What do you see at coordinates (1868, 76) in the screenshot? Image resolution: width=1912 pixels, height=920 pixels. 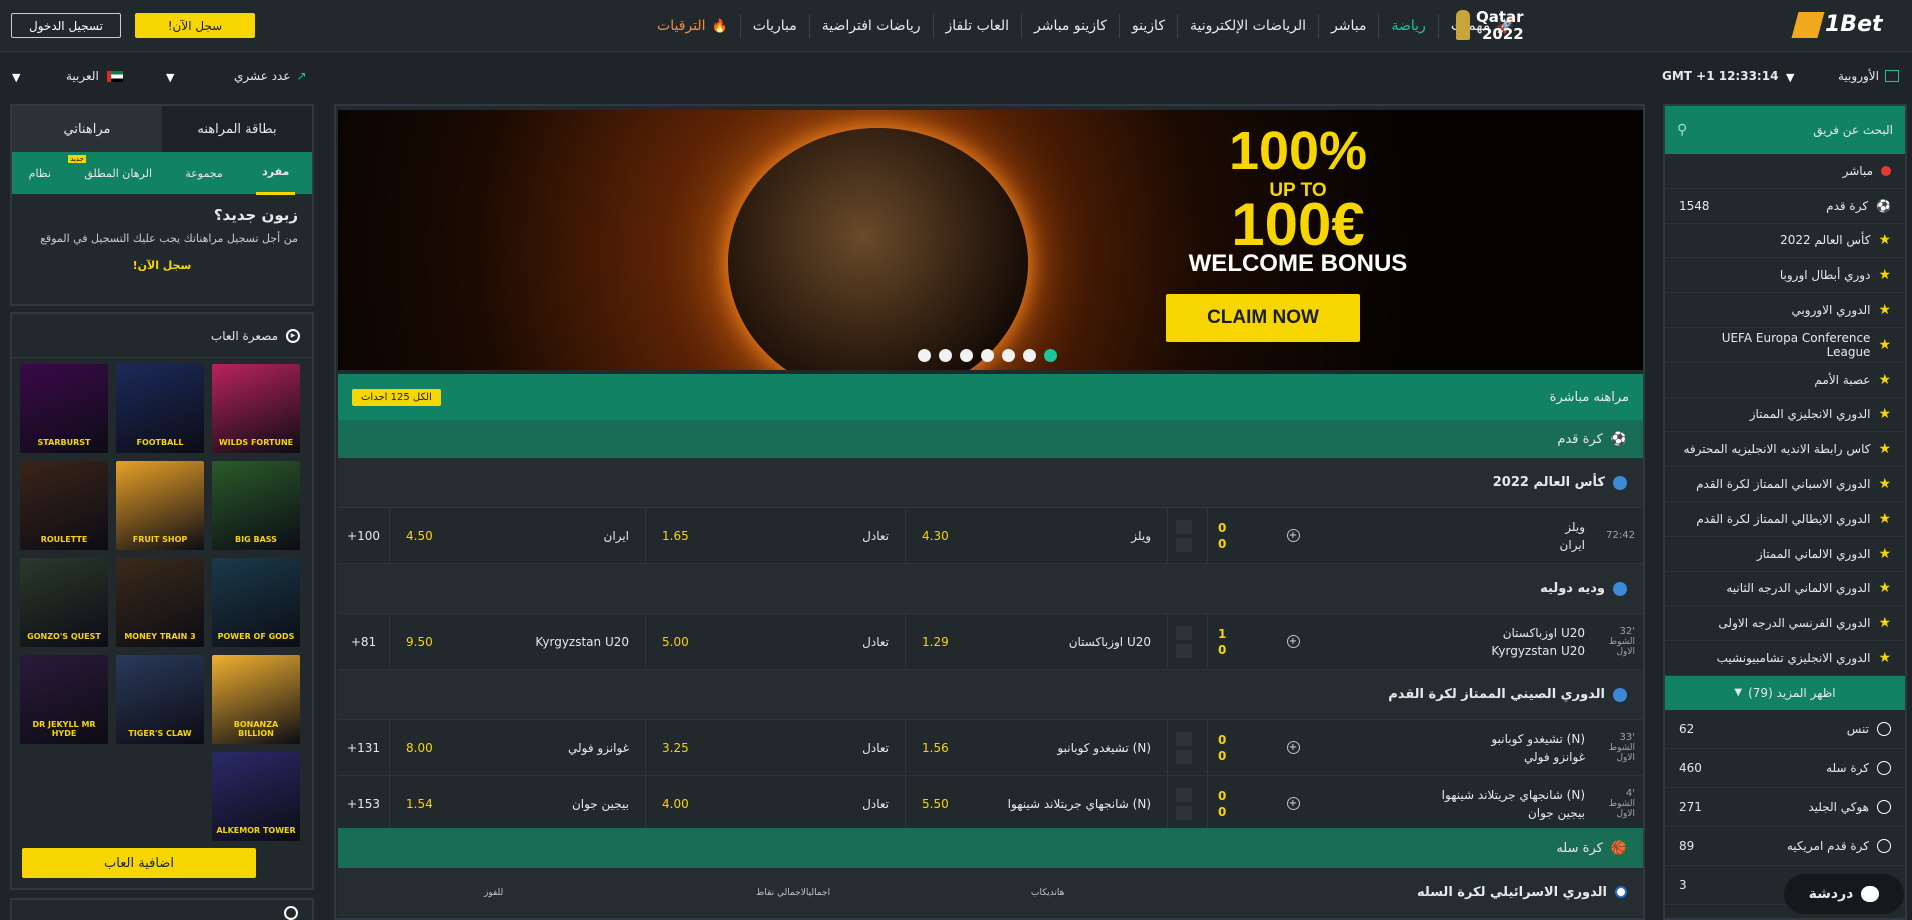 I see `odds-format-select: الأوروبية` at bounding box center [1868, 76].